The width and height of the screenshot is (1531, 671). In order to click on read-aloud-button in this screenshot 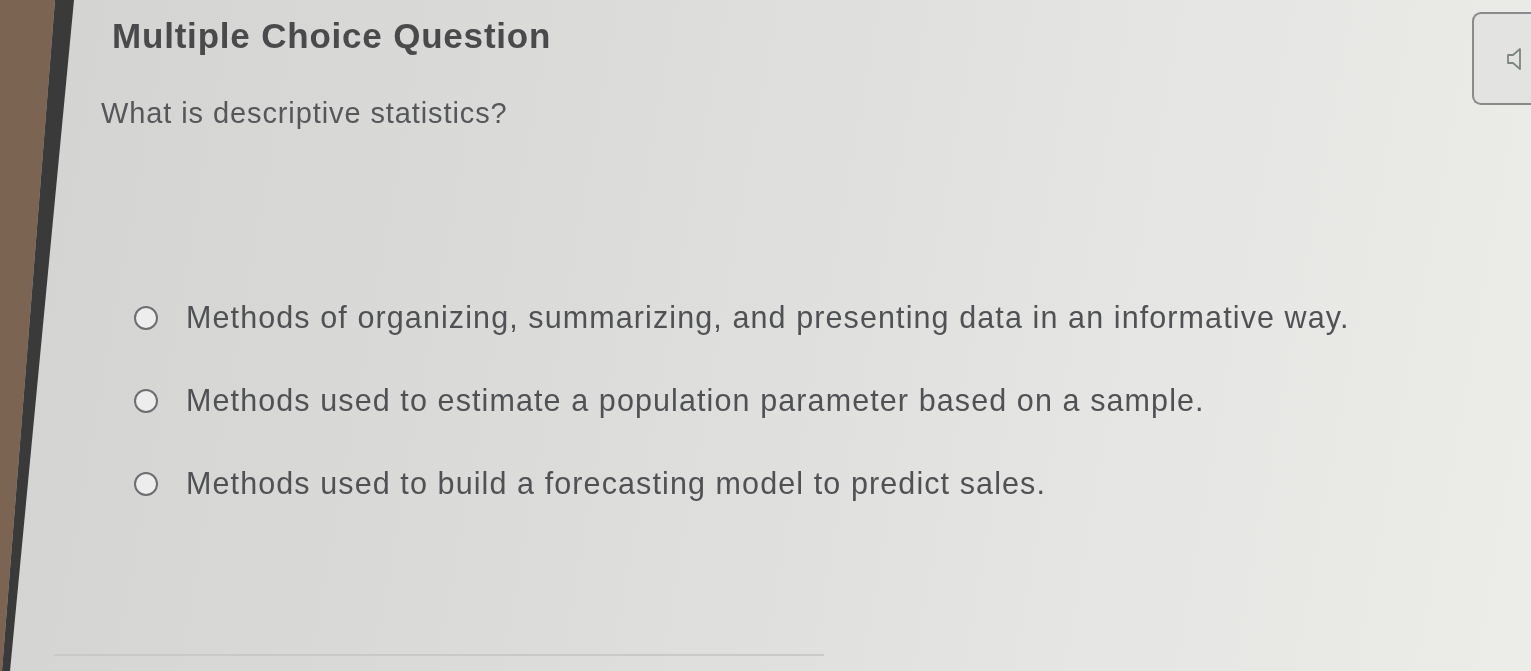, I will do `click(1501, 58)`.